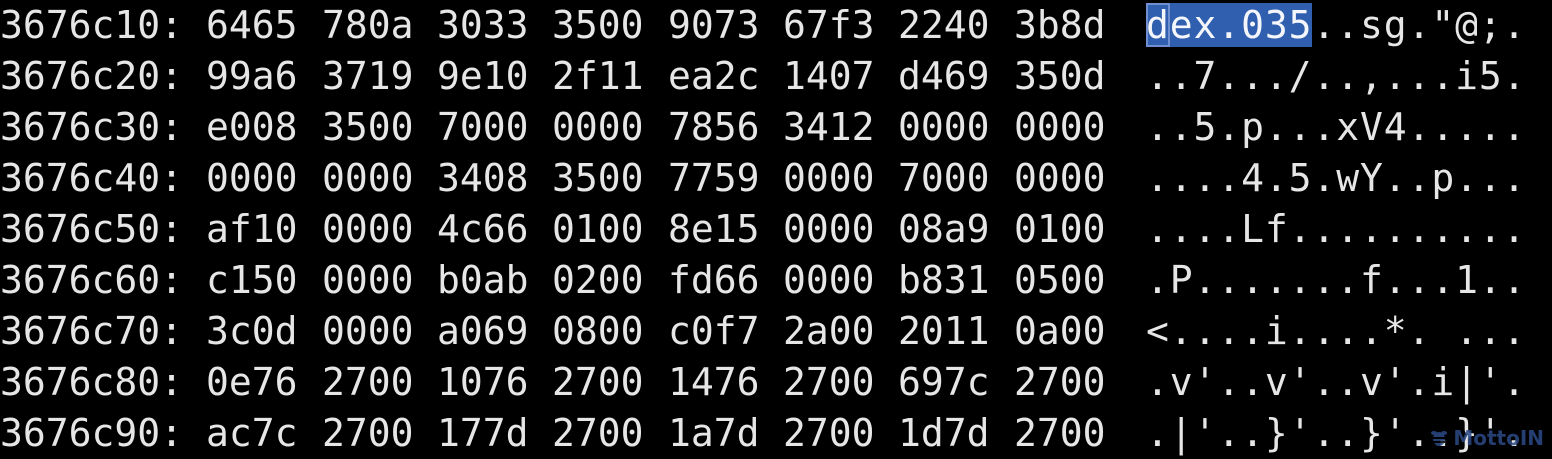 This screenshot has width=1552, height=459. I want to click on hex-word: b831, so click(944, 280).